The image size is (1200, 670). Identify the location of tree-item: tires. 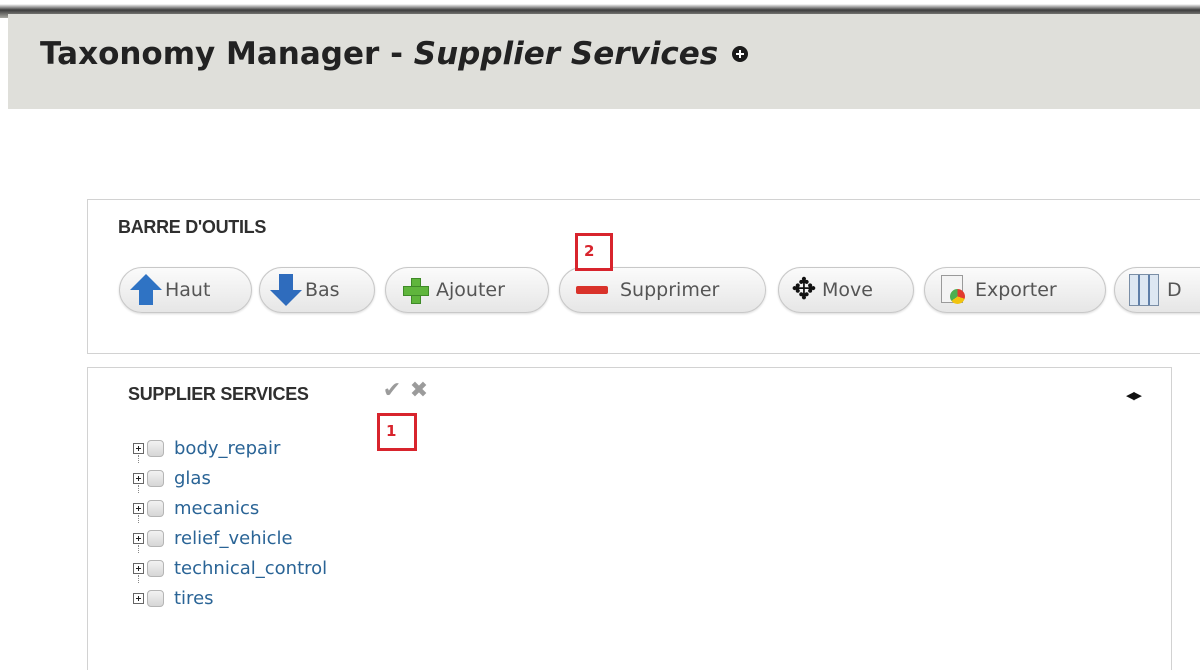
(230, 594).